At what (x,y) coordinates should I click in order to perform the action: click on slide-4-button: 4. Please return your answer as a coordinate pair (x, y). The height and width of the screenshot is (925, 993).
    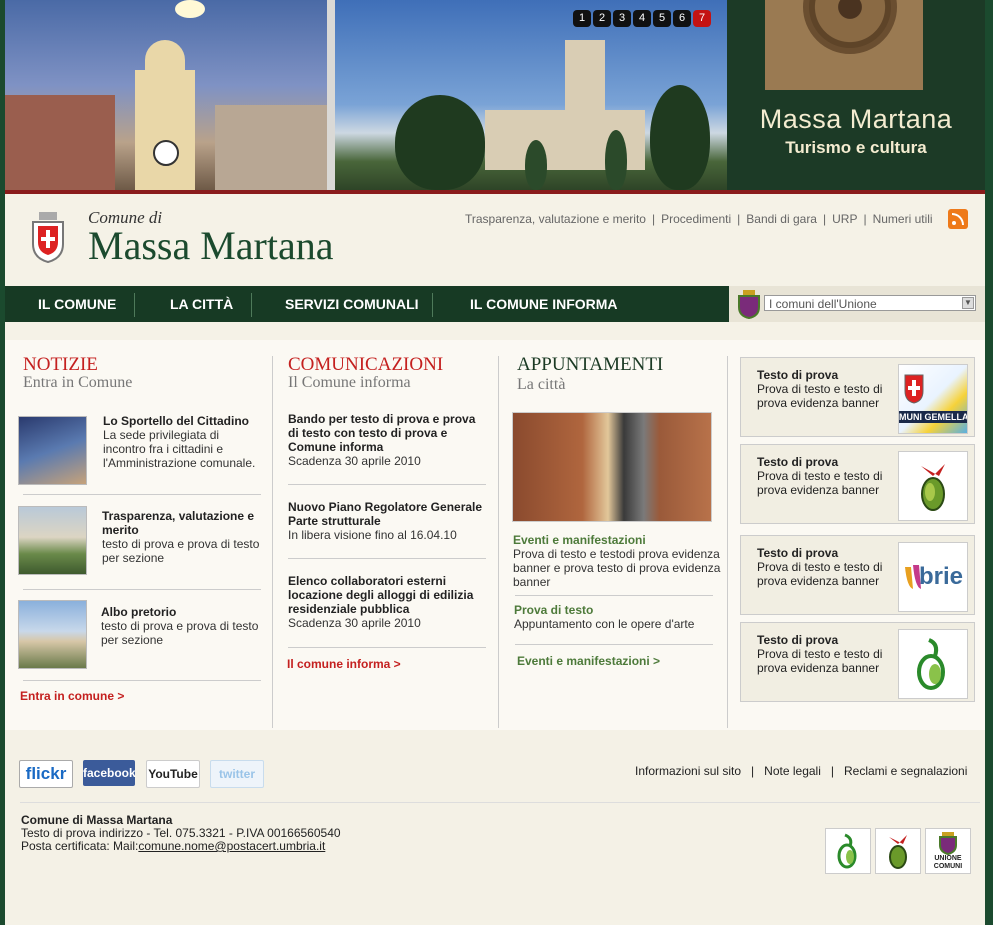
    Looking at the image, I should click on (642, 18).